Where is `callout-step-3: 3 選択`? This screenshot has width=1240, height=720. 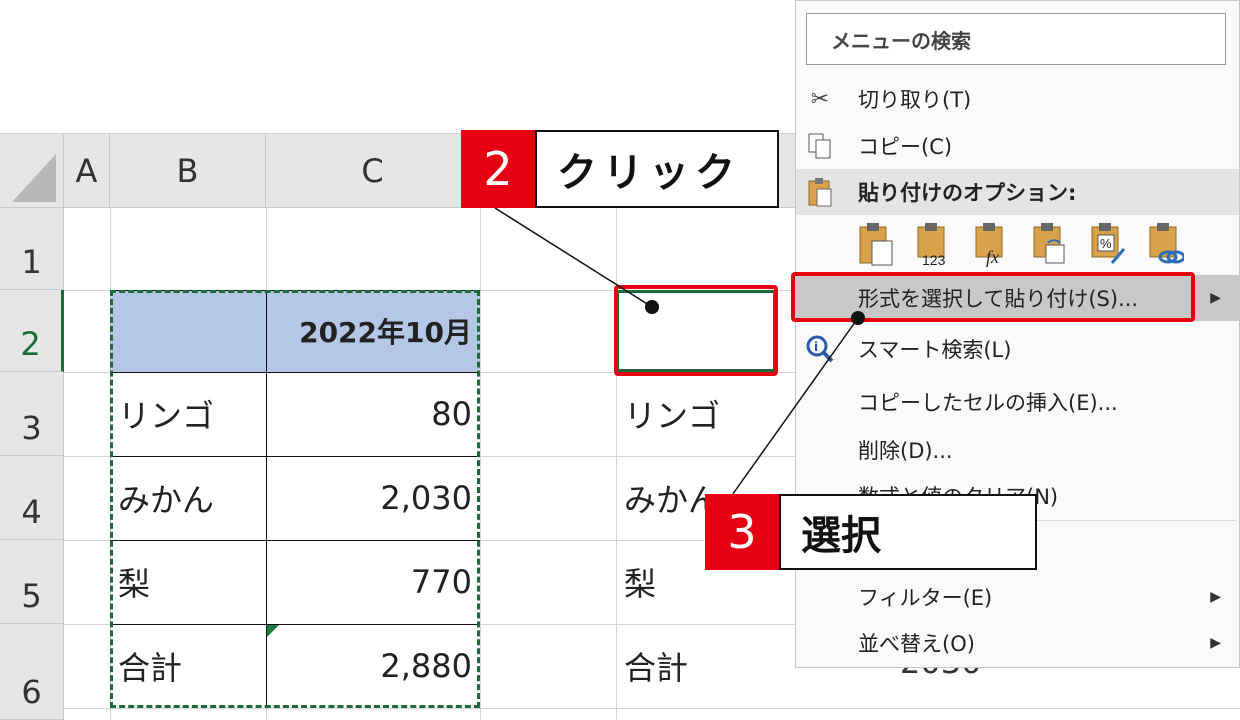 callout-step-3: 3 選択 is located at coordinates (871, 532).